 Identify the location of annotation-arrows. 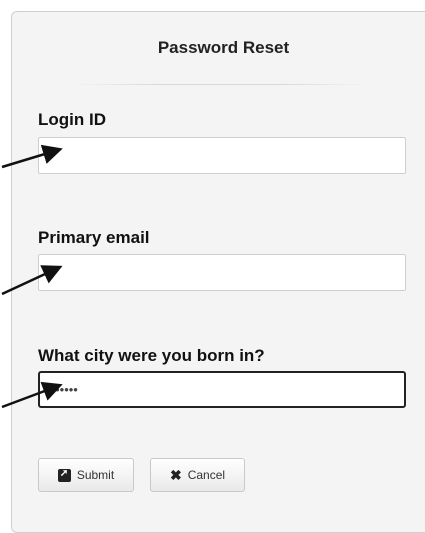
(32, 276).